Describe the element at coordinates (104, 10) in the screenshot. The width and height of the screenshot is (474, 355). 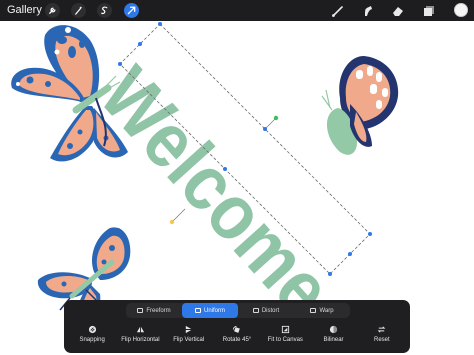
I see `selection-icon` at that location.